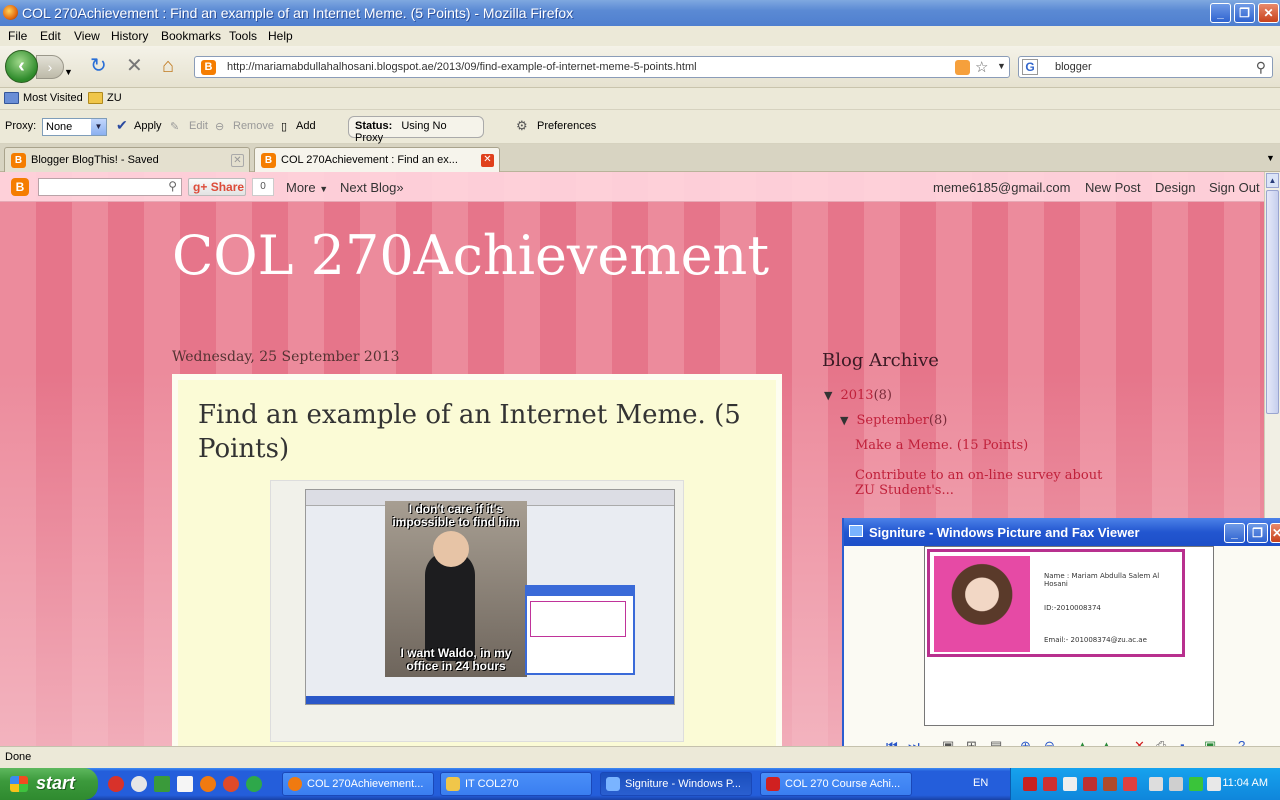  I want to click on menu-edit: Edit, so click(50, 36).